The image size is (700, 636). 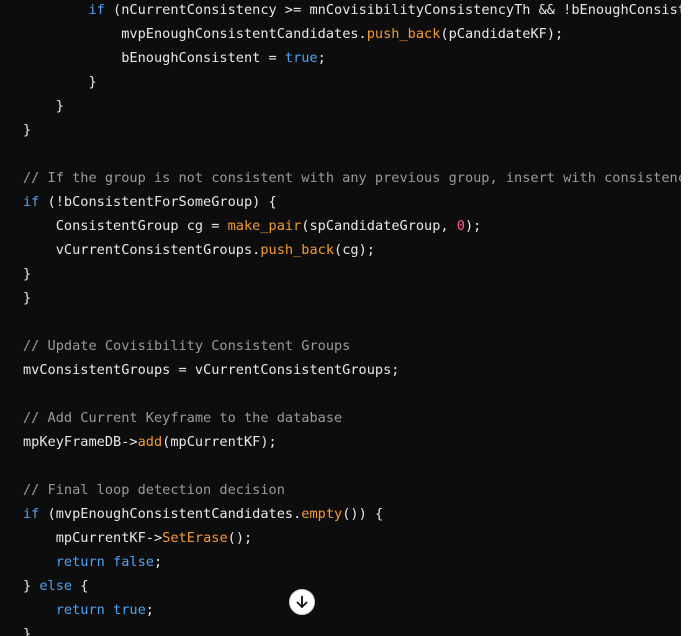 I want to click on code-function: make_pair, so click(x=264, y=226).